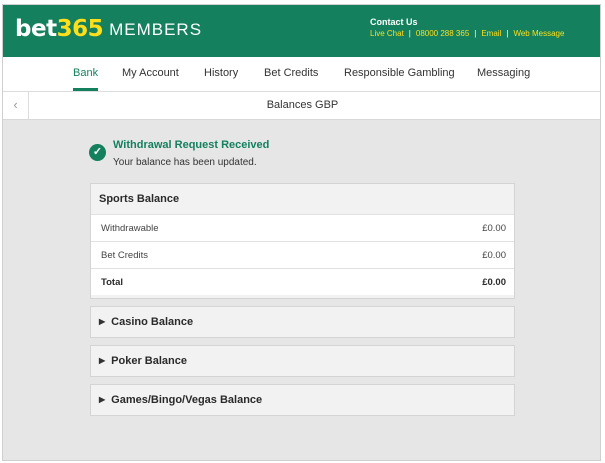 The width and height of the screenshot is (605, 463). Describe the element at coordinates (442, 33) in the screenshot. I see `phone-number-link: 08000 288 365` at that location.